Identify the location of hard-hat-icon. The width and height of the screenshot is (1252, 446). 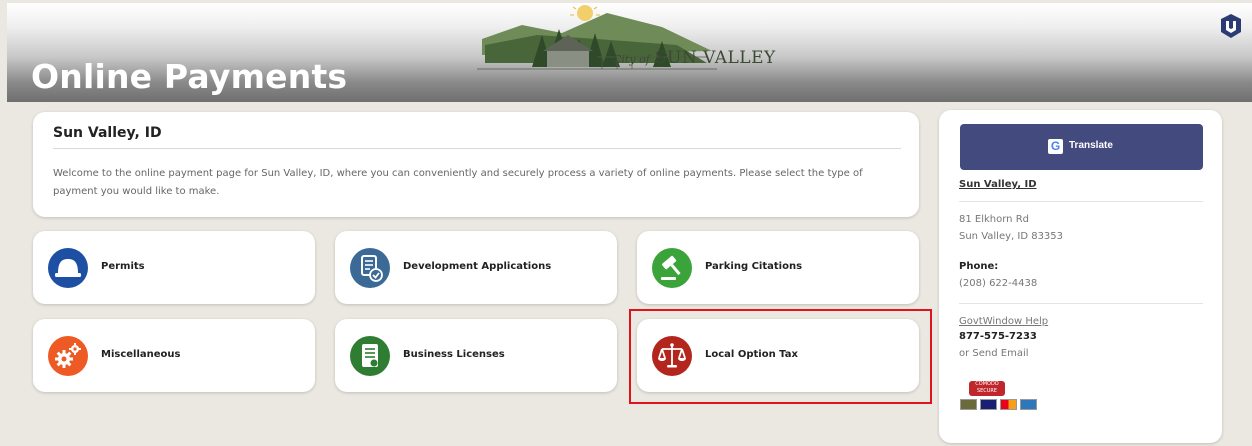
(68, 268).